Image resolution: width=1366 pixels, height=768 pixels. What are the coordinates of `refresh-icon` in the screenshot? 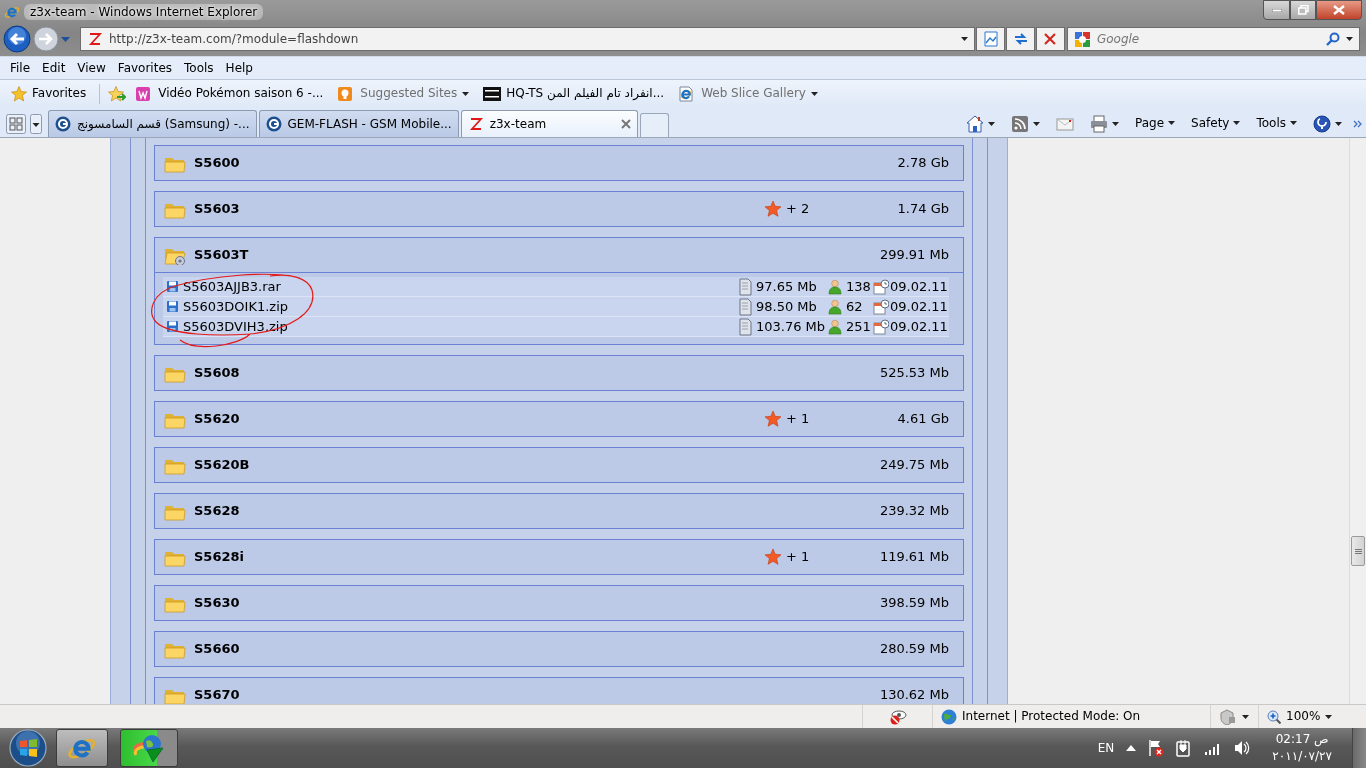 It's located at (1020, 39).